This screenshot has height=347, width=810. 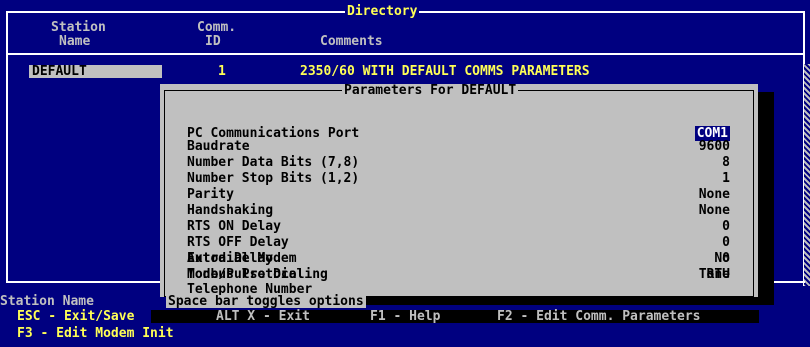 I want to click on column-header-comm: Comm., so click(x=217, y=27).